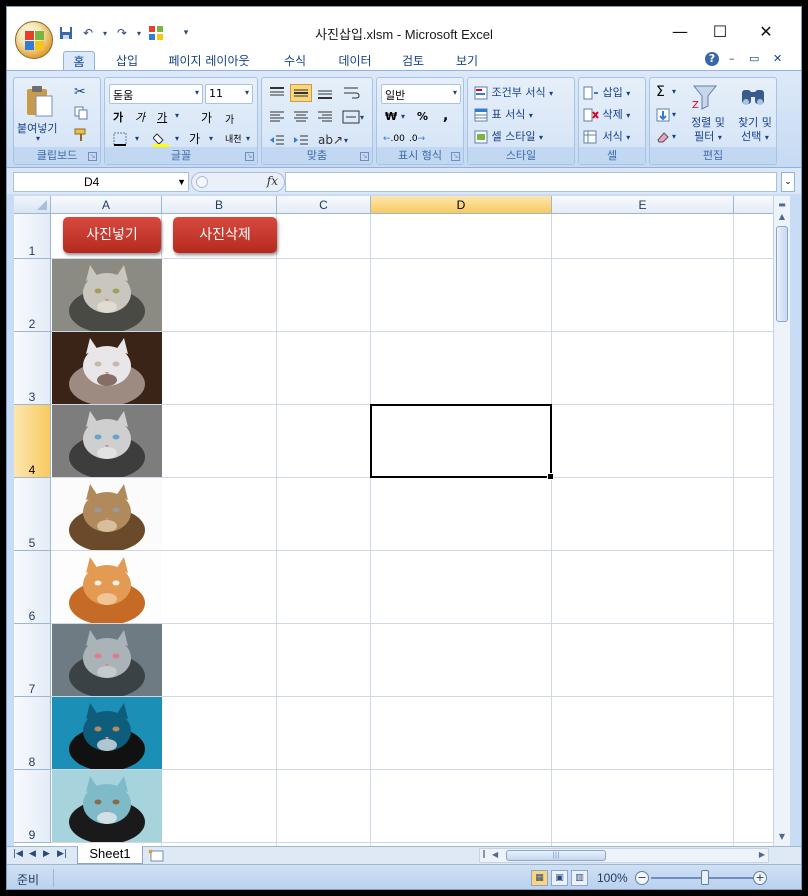 The width and height of the screenshot is (808, 896). I want to click on tab-review: 검토, so click(413, 61).